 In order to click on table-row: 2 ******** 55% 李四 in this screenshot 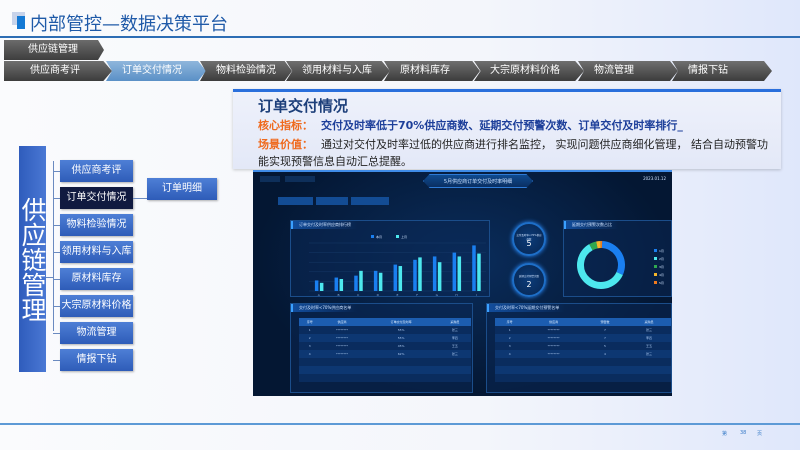, I will do `click(385, 338)`.